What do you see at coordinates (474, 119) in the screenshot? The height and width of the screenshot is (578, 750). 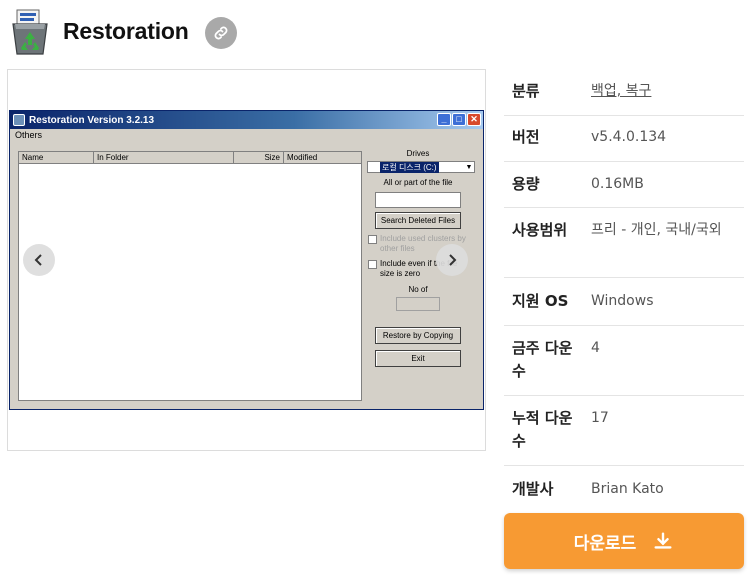 I see `close-icon: ✕` at bounding box center [474, 119].